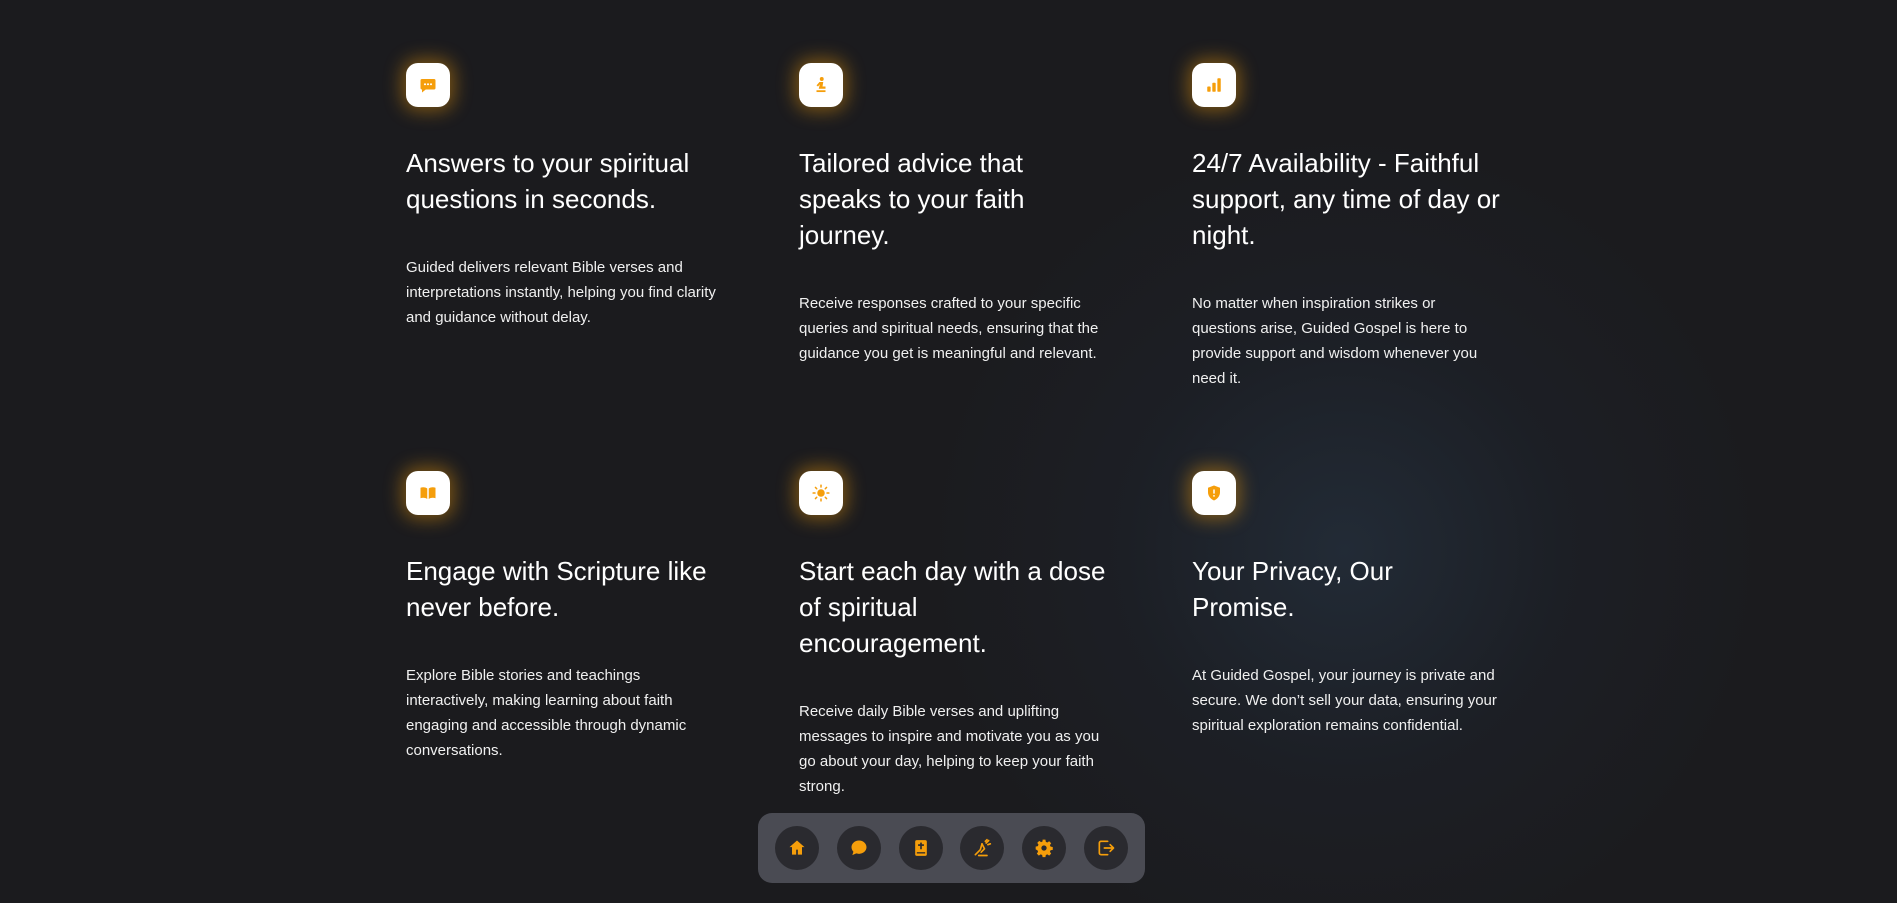 Image resolution: width=1897 pixels, height=903 pixels. I want to click on settings-button, so click(1044, 848).